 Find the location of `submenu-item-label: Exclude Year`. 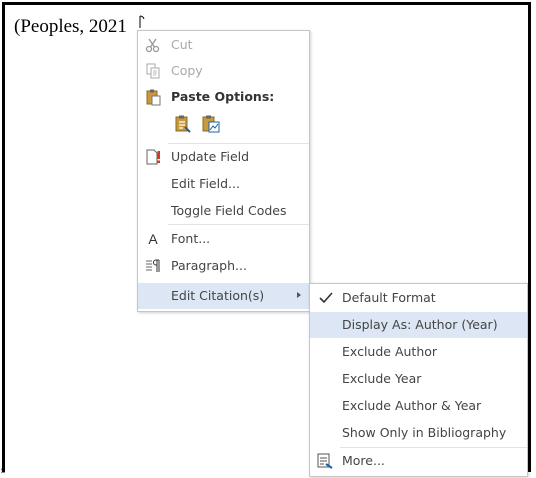

submenu-item-label: Exclude Year is located at coordinates (382, 378).